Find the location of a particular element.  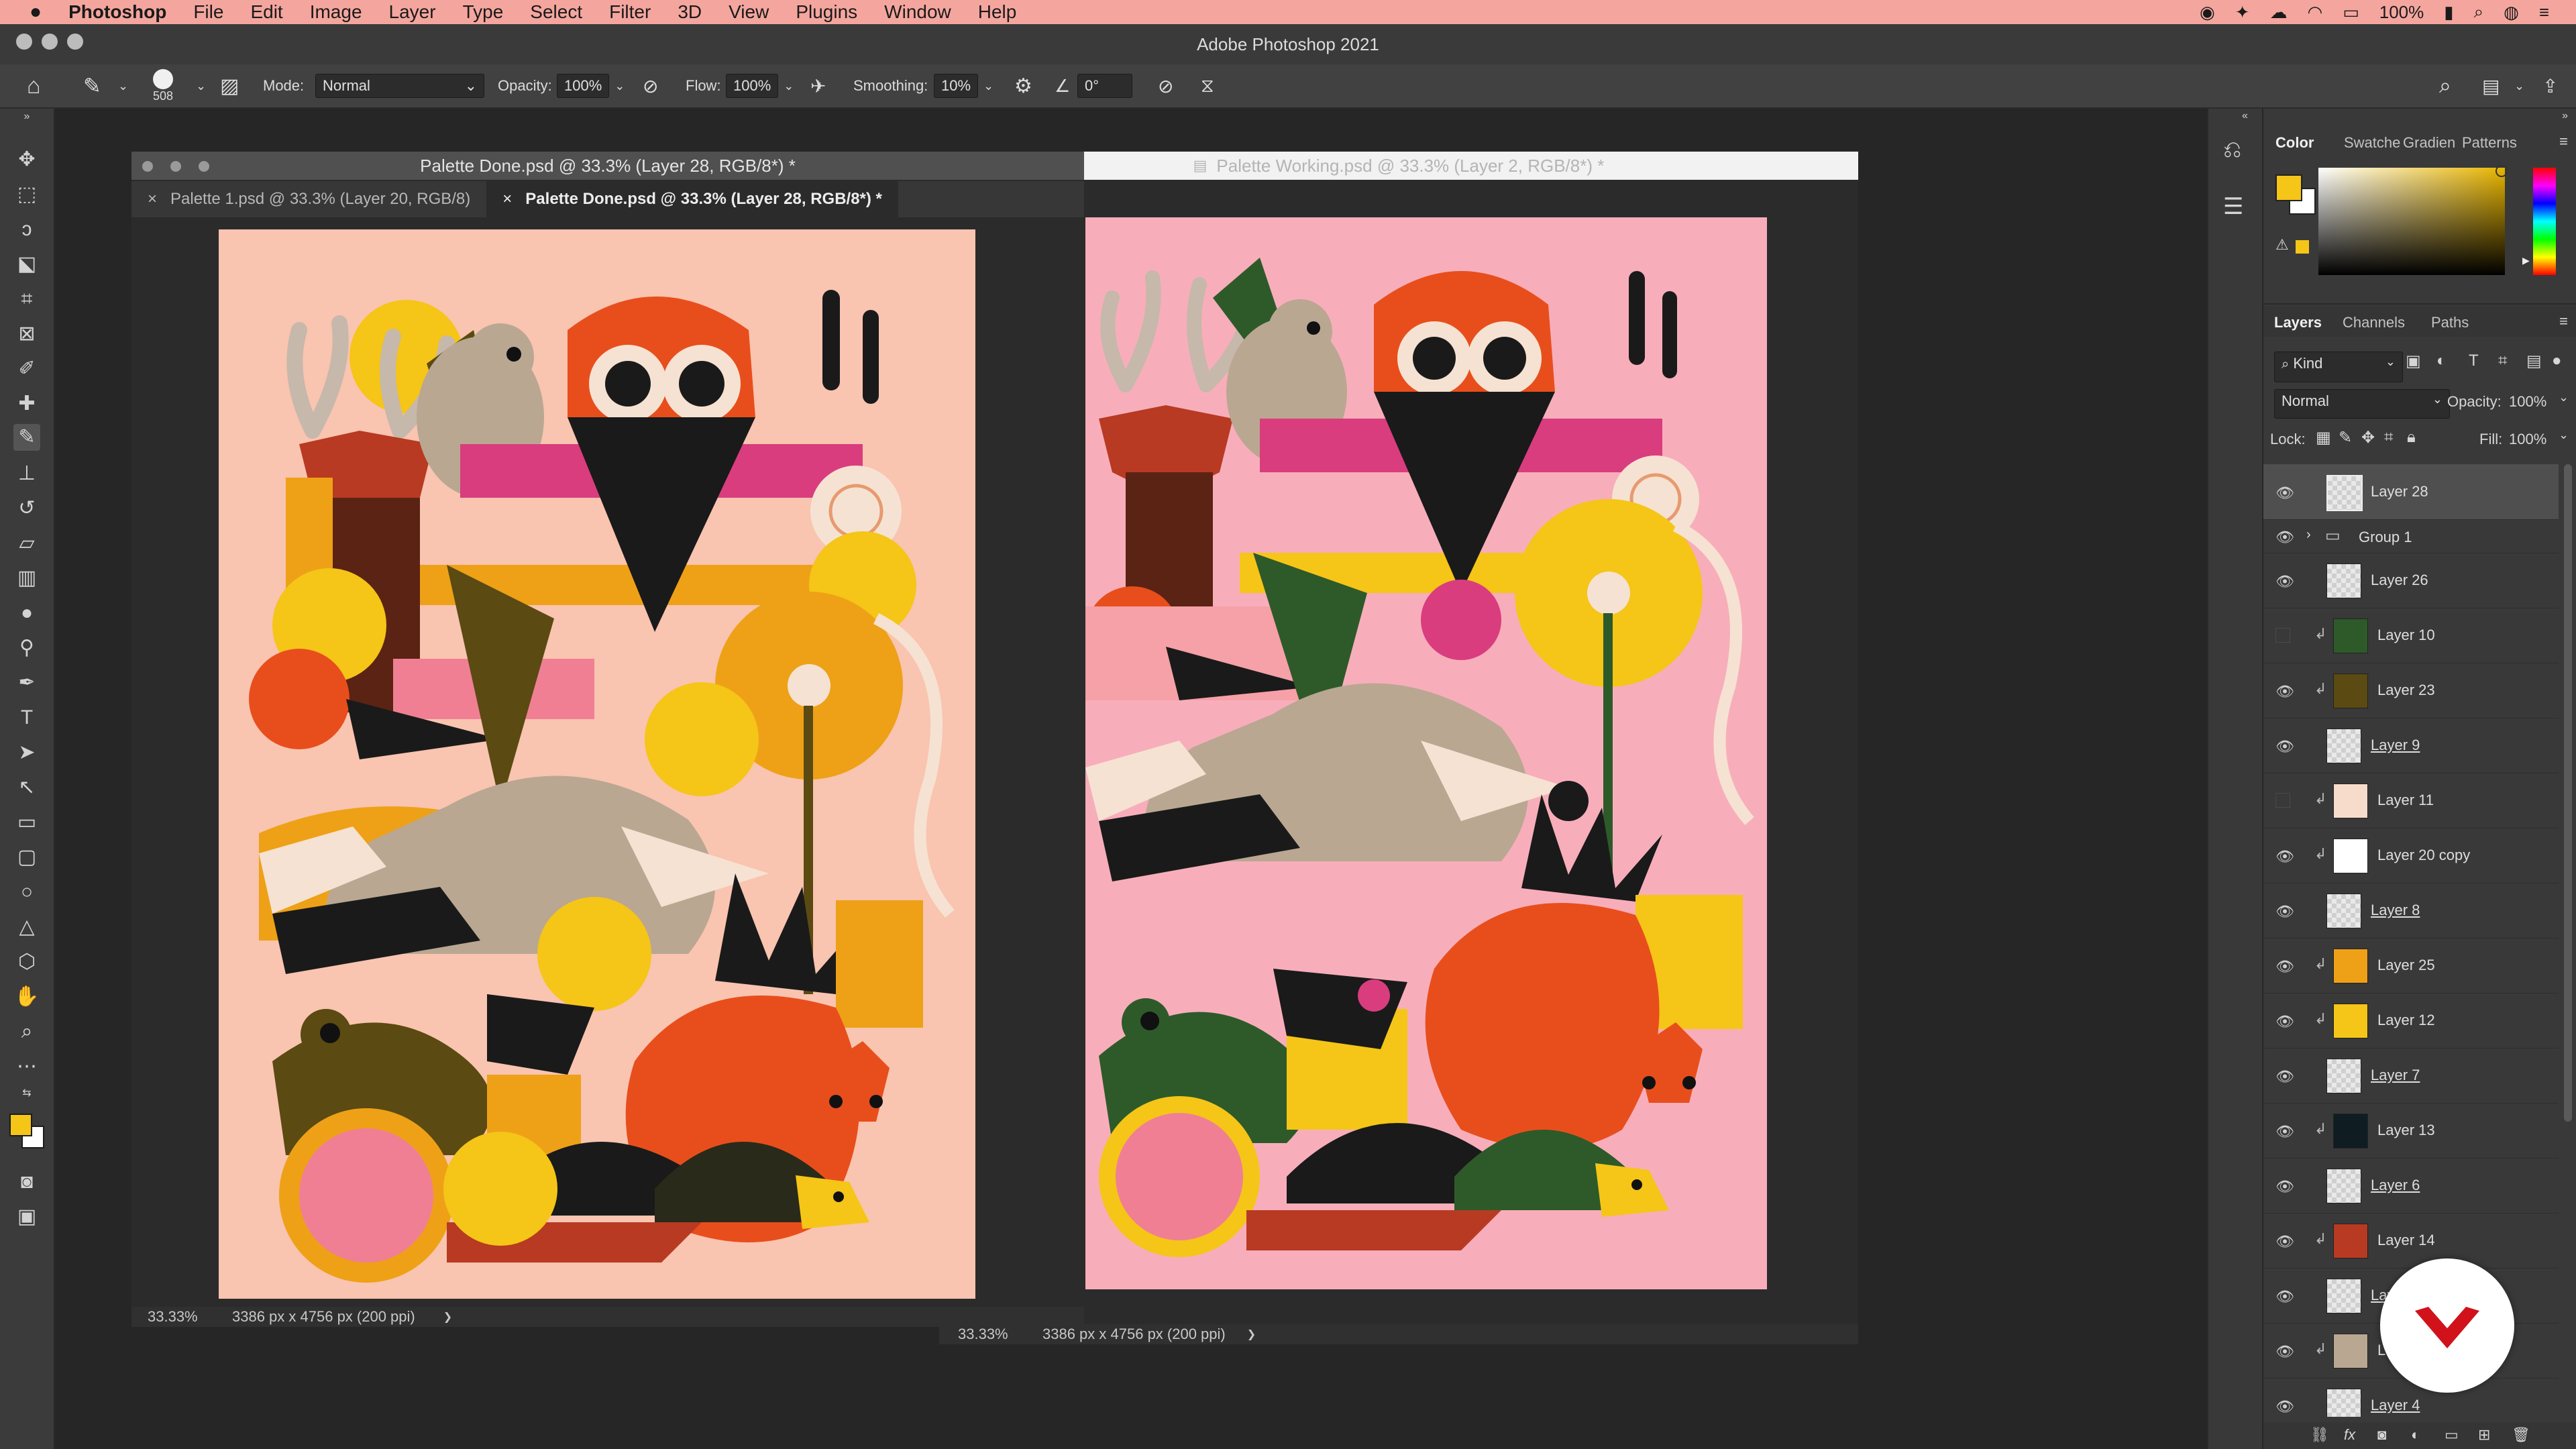

menu-edit: Edit is located at coordinates (266, 12).